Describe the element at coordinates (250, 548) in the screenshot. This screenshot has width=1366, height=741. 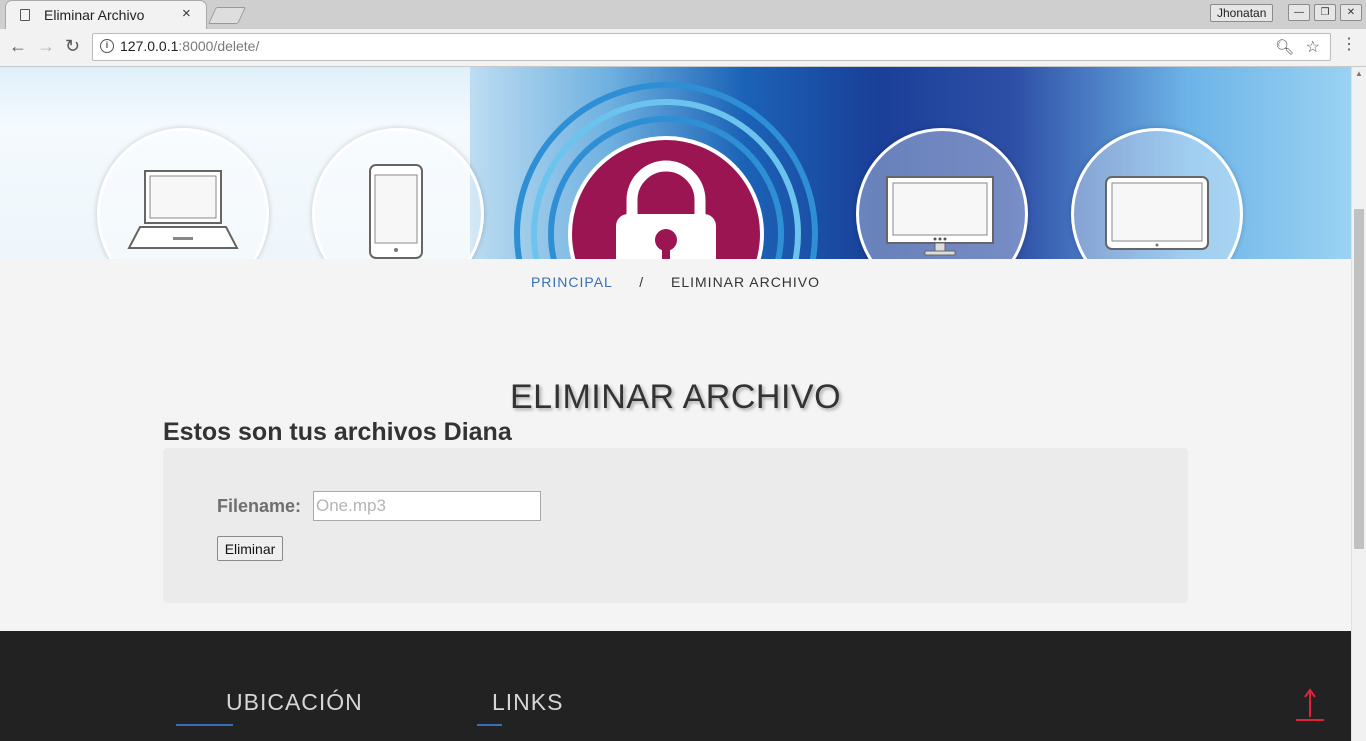
I see `delete-button: Eliminar` at that location.